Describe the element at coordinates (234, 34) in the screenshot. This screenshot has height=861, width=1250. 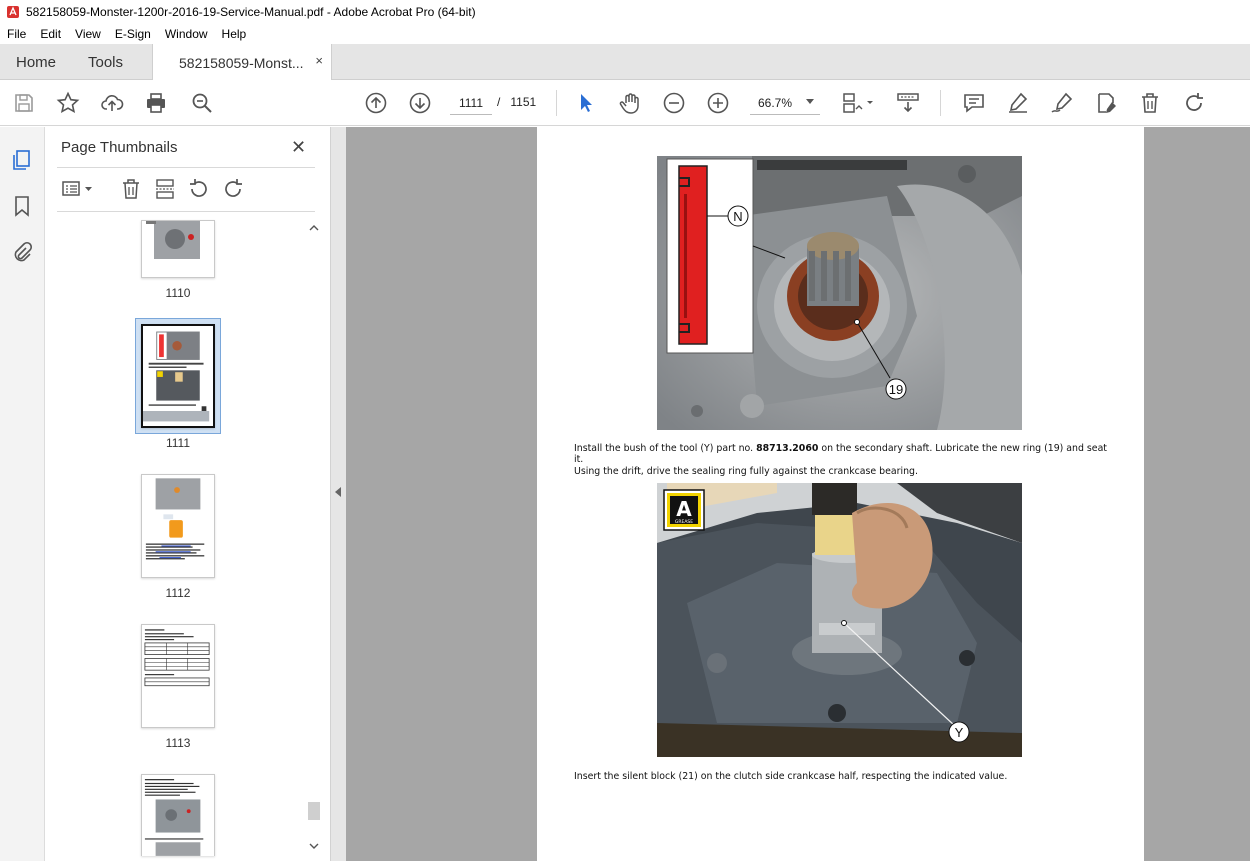
I see `menu-help: Help` at that location.